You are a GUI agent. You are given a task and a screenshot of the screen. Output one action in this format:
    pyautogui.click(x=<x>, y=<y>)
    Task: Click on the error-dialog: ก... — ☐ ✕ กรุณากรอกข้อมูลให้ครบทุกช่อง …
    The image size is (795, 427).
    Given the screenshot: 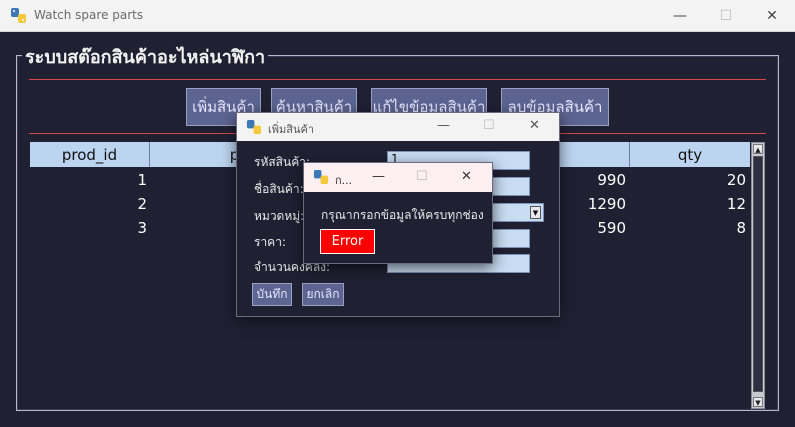 What is the action you would take?
    pyautogui.click(x=398, y=213)
    